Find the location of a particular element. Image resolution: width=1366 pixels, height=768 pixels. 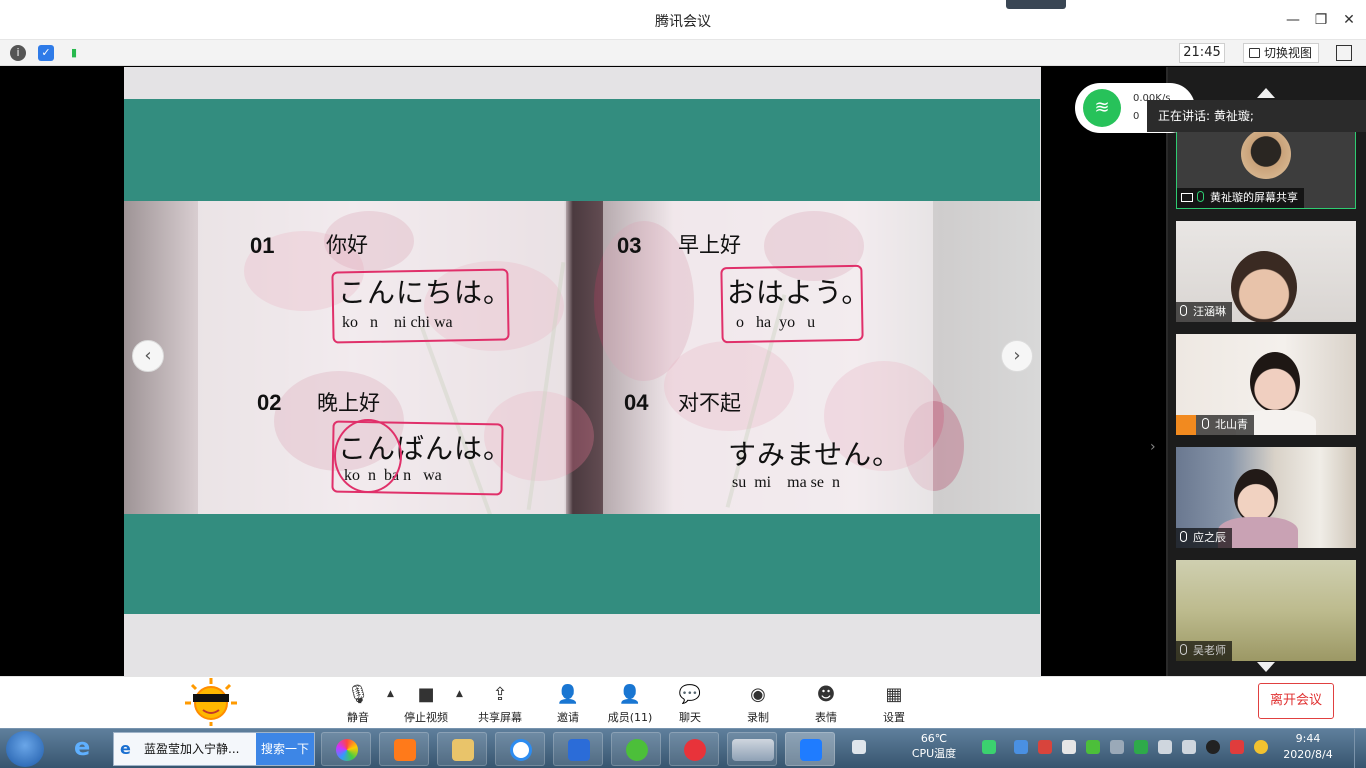

participant-label: 汪涵琳 is located at coordinates (1204, 312).